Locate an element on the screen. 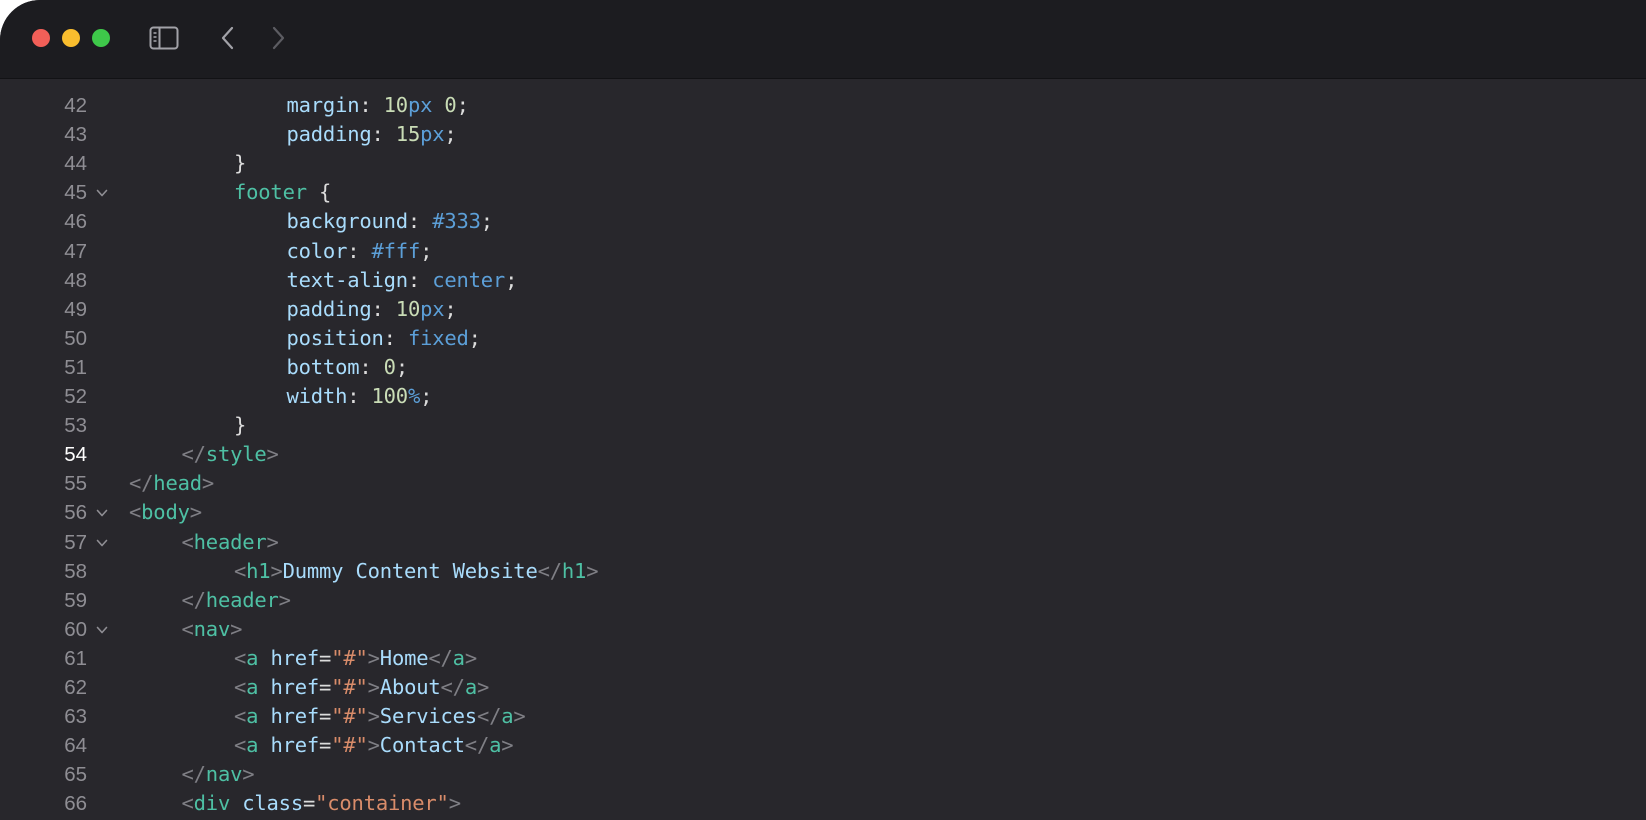 The height and width of the screenshot is (820, 1646). code-line: 56 <body> is located at coordinates (823, 512).